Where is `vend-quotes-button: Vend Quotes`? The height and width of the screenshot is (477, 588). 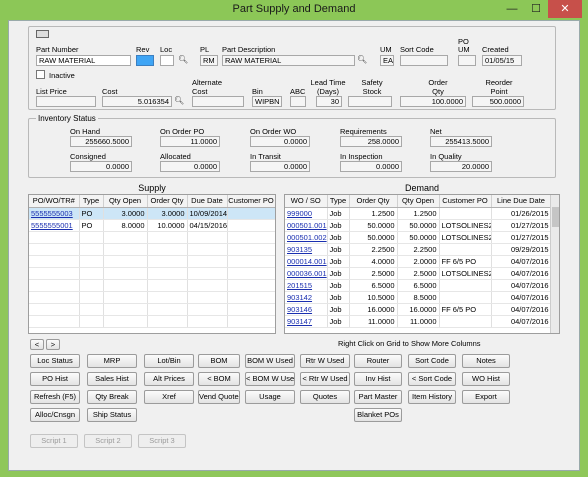
vend-quotes-button: Vend Quotes is located at coordinates (219, 397).